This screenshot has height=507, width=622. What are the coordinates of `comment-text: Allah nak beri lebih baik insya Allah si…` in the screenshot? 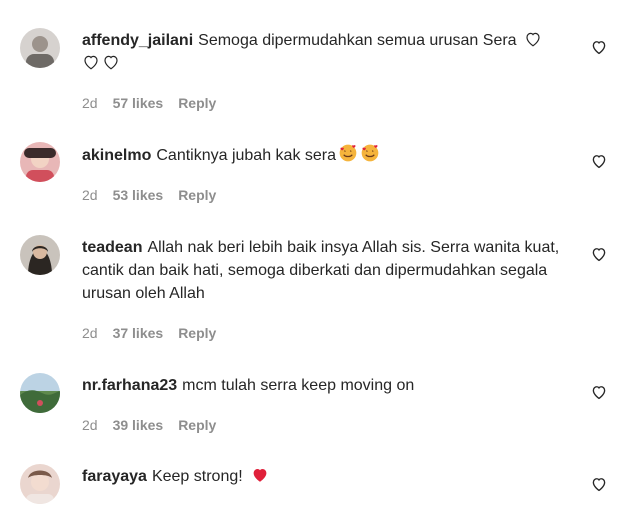 It's located at (321, 270).